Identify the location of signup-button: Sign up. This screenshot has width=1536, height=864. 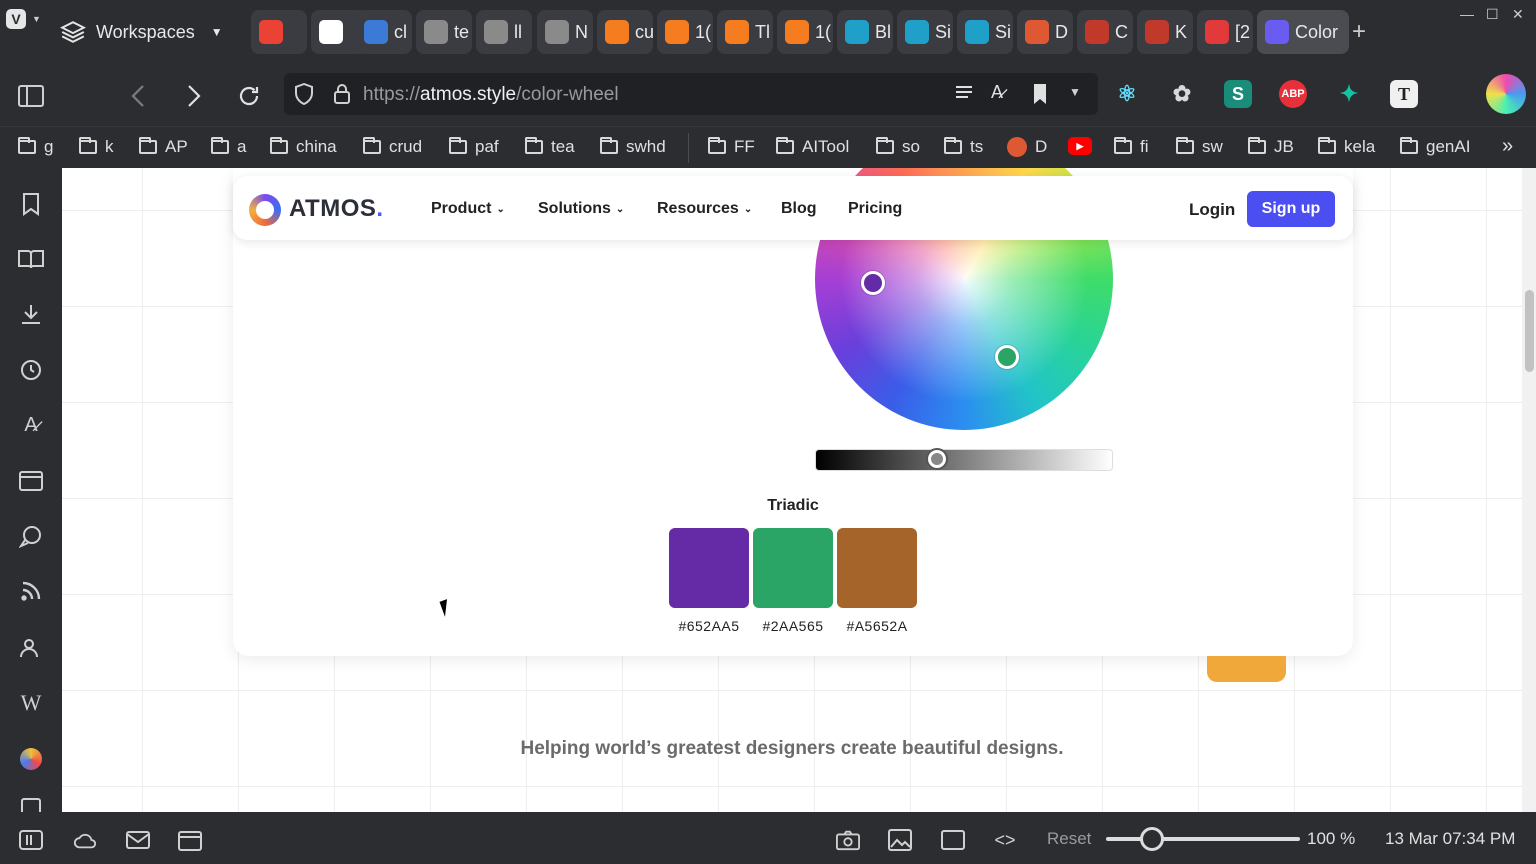
(1291, 209).